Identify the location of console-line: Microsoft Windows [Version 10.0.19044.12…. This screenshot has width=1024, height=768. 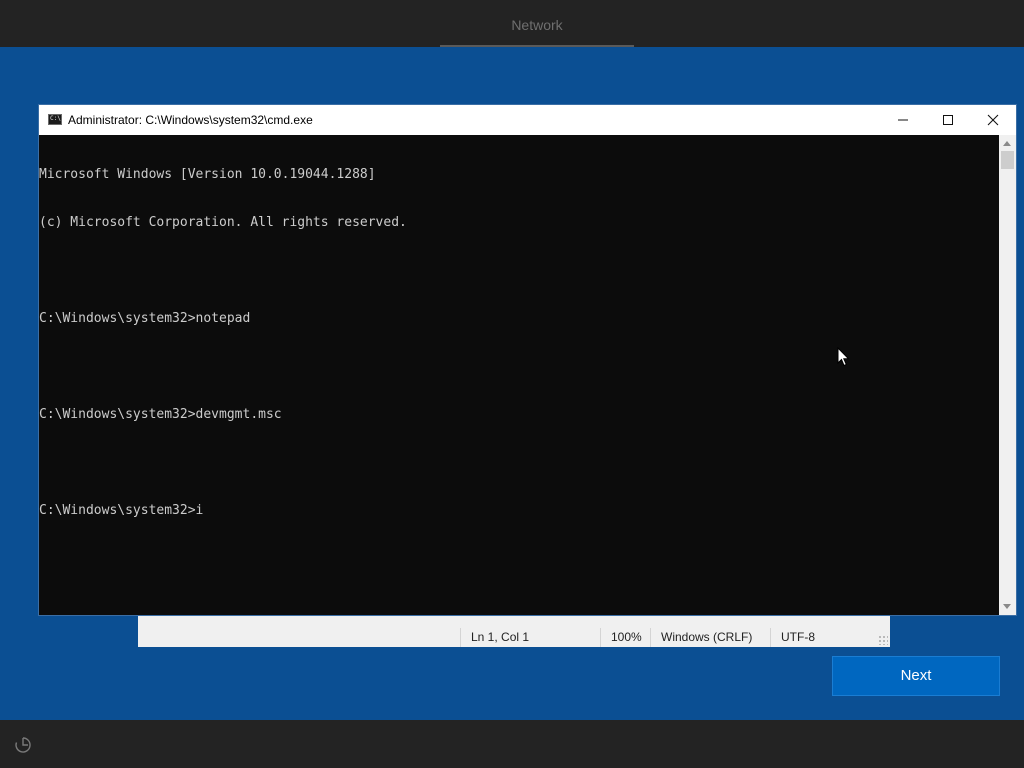
(207, 174).